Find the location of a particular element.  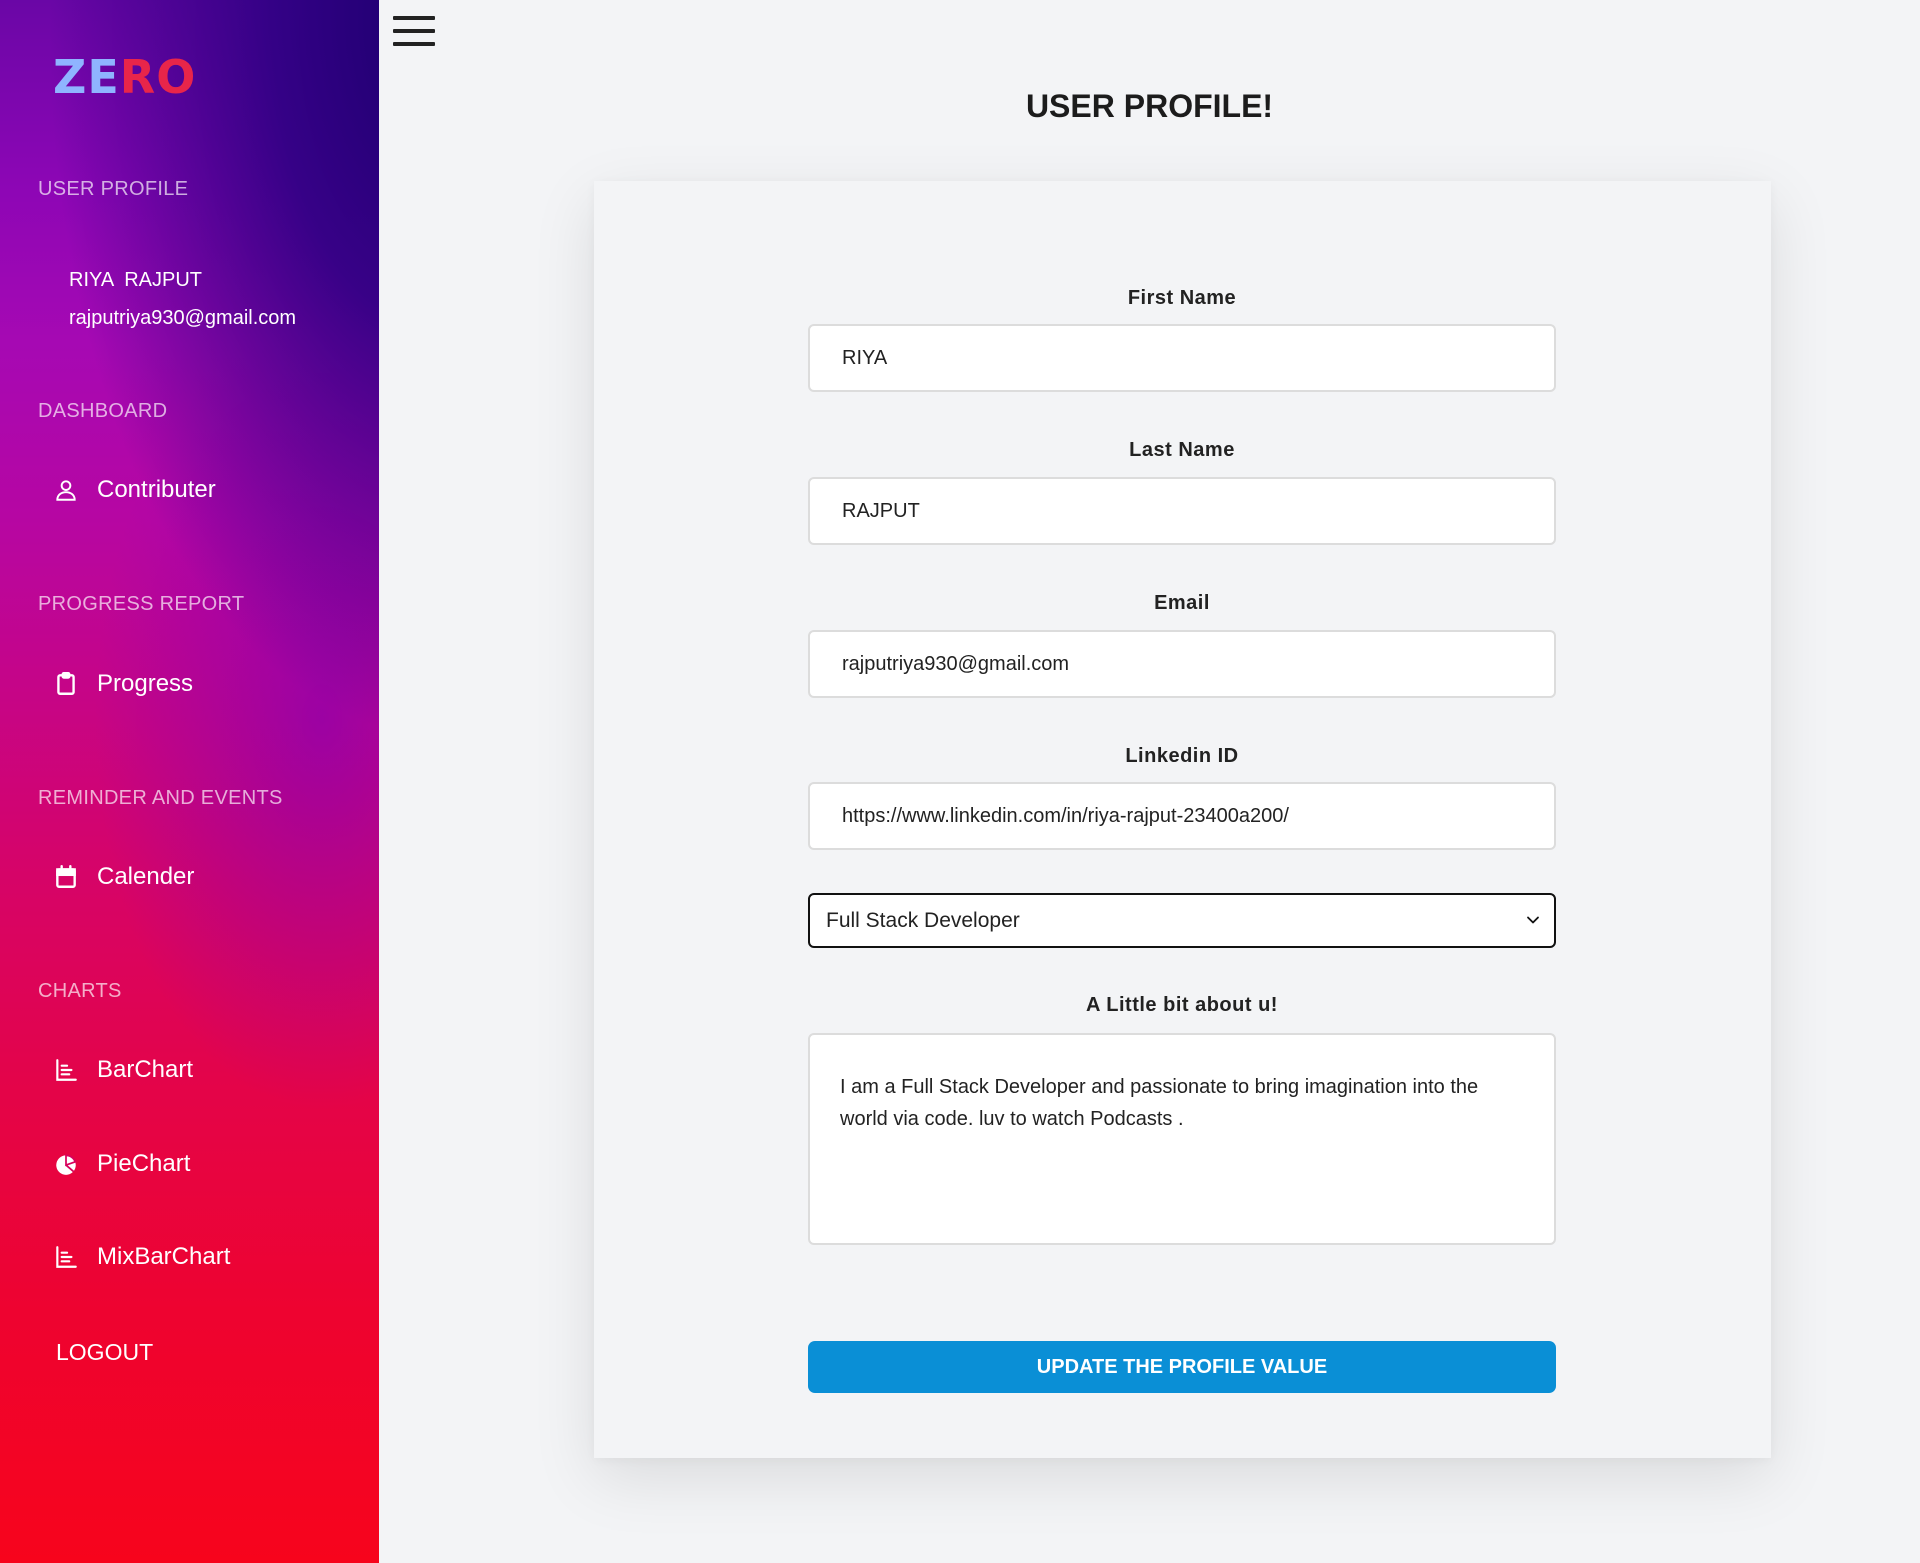

sidebar-item-calender: Calender is located at coordinates (123, 877).